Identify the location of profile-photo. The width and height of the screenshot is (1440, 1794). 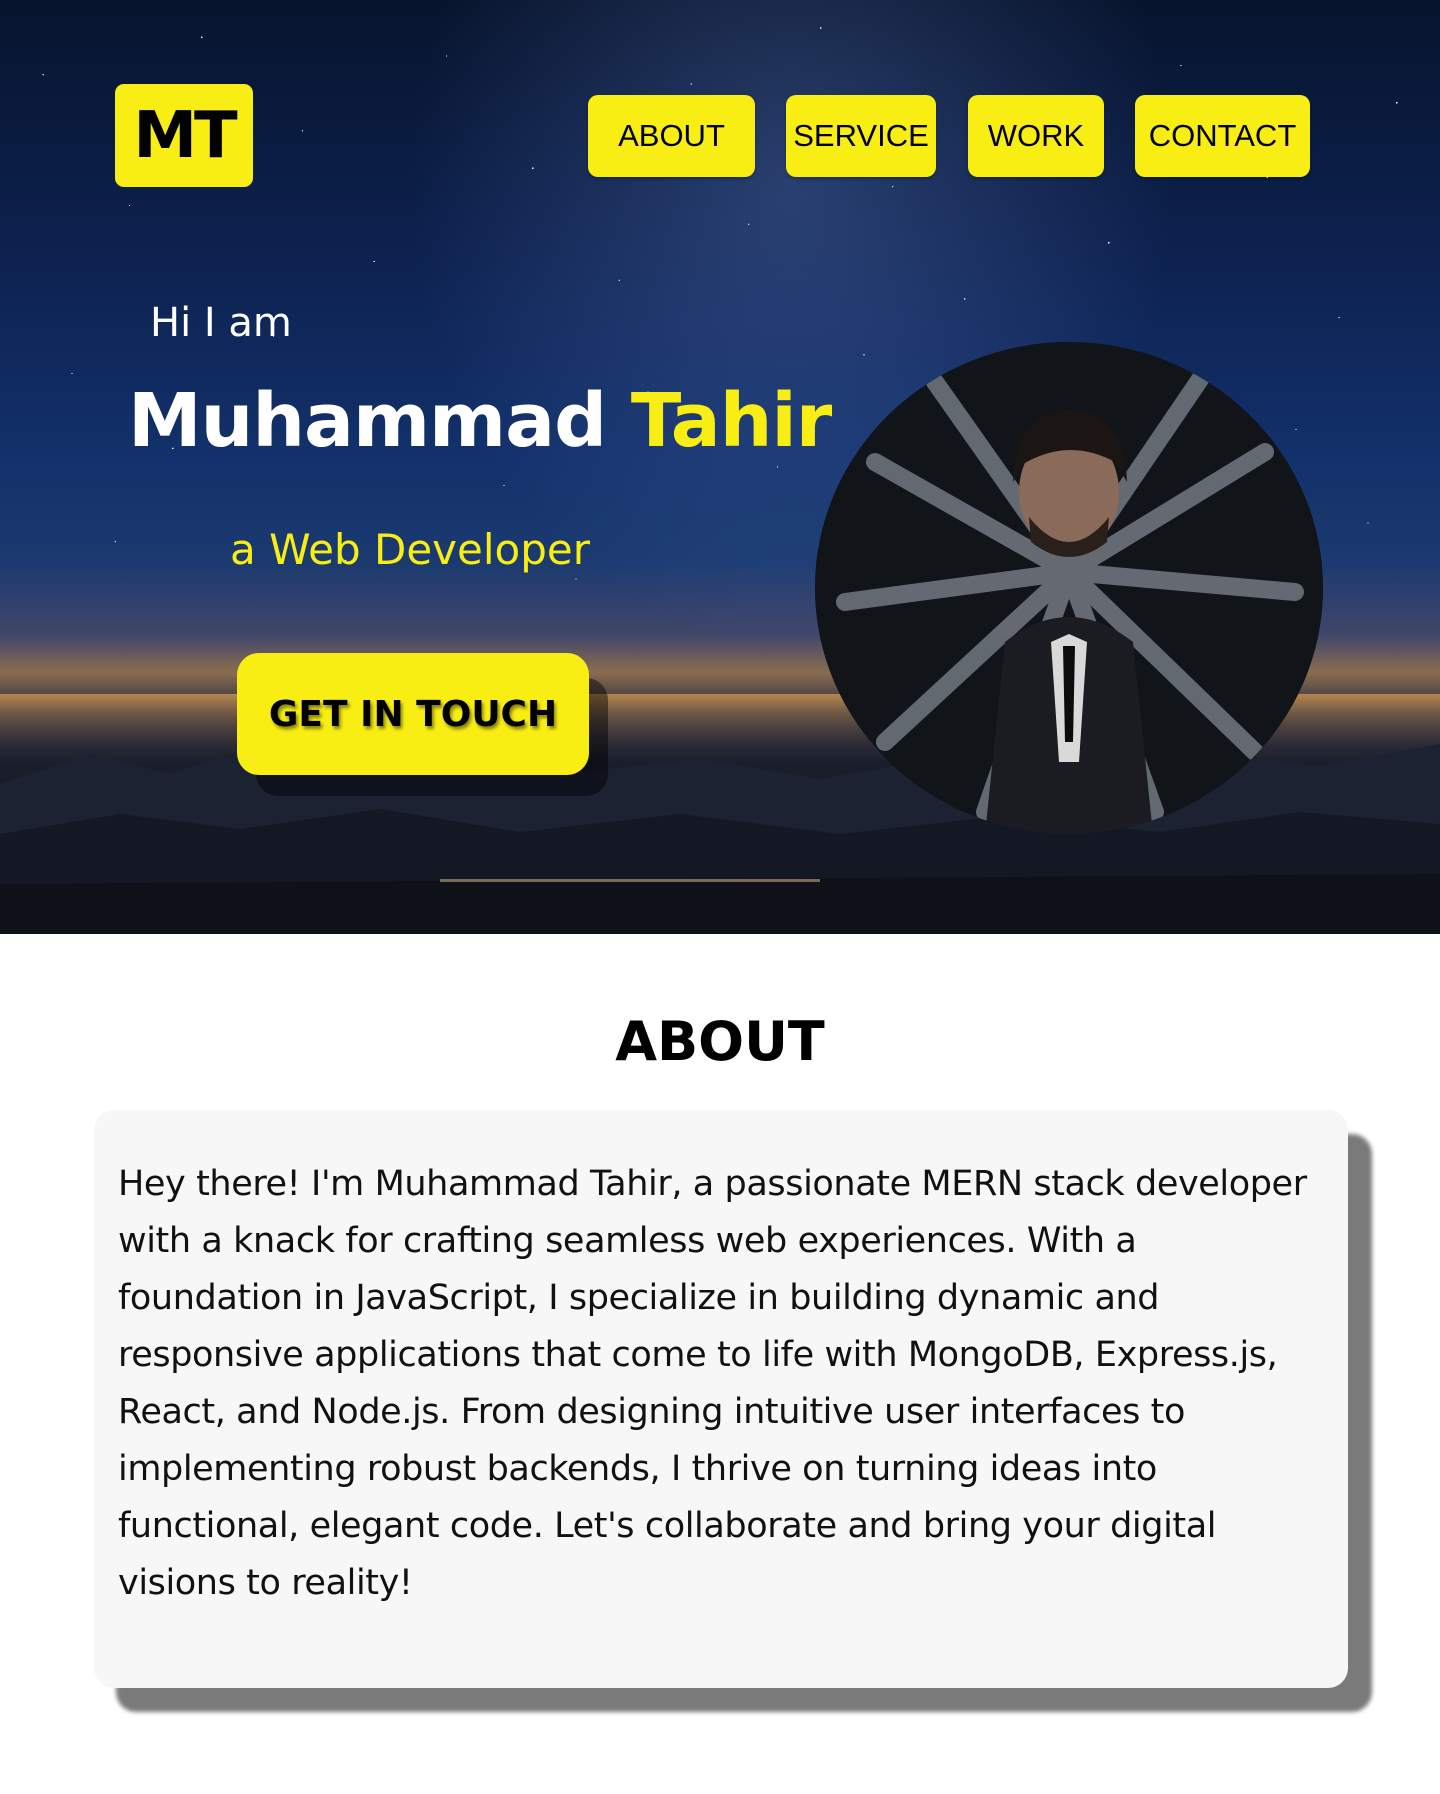
(1069, 588).